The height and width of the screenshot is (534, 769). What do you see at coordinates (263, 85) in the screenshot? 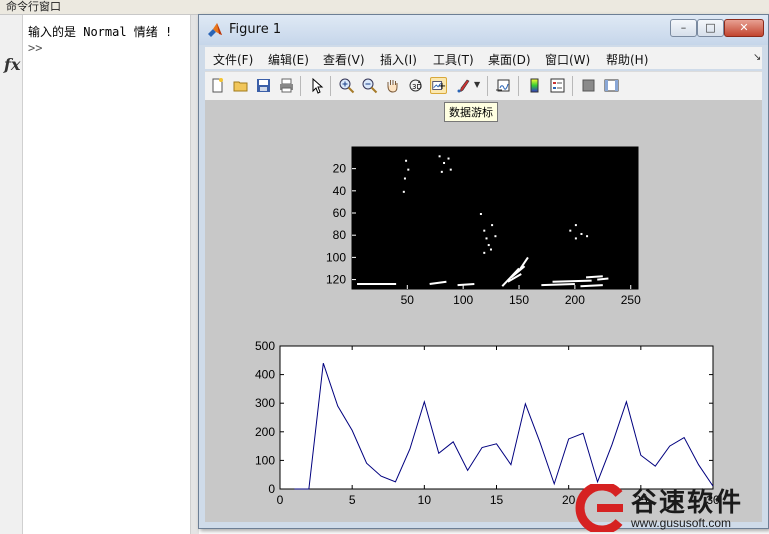
I see `save-icon` at bounding box center [263, 85].